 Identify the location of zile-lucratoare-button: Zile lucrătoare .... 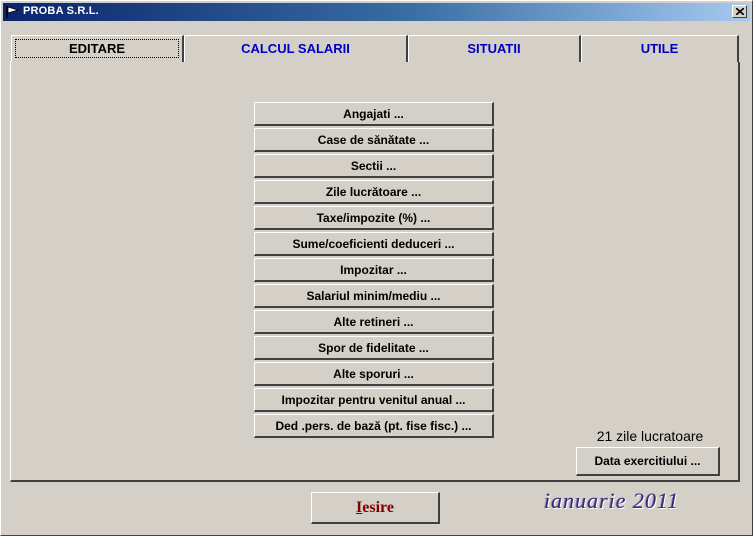
(374, 192).